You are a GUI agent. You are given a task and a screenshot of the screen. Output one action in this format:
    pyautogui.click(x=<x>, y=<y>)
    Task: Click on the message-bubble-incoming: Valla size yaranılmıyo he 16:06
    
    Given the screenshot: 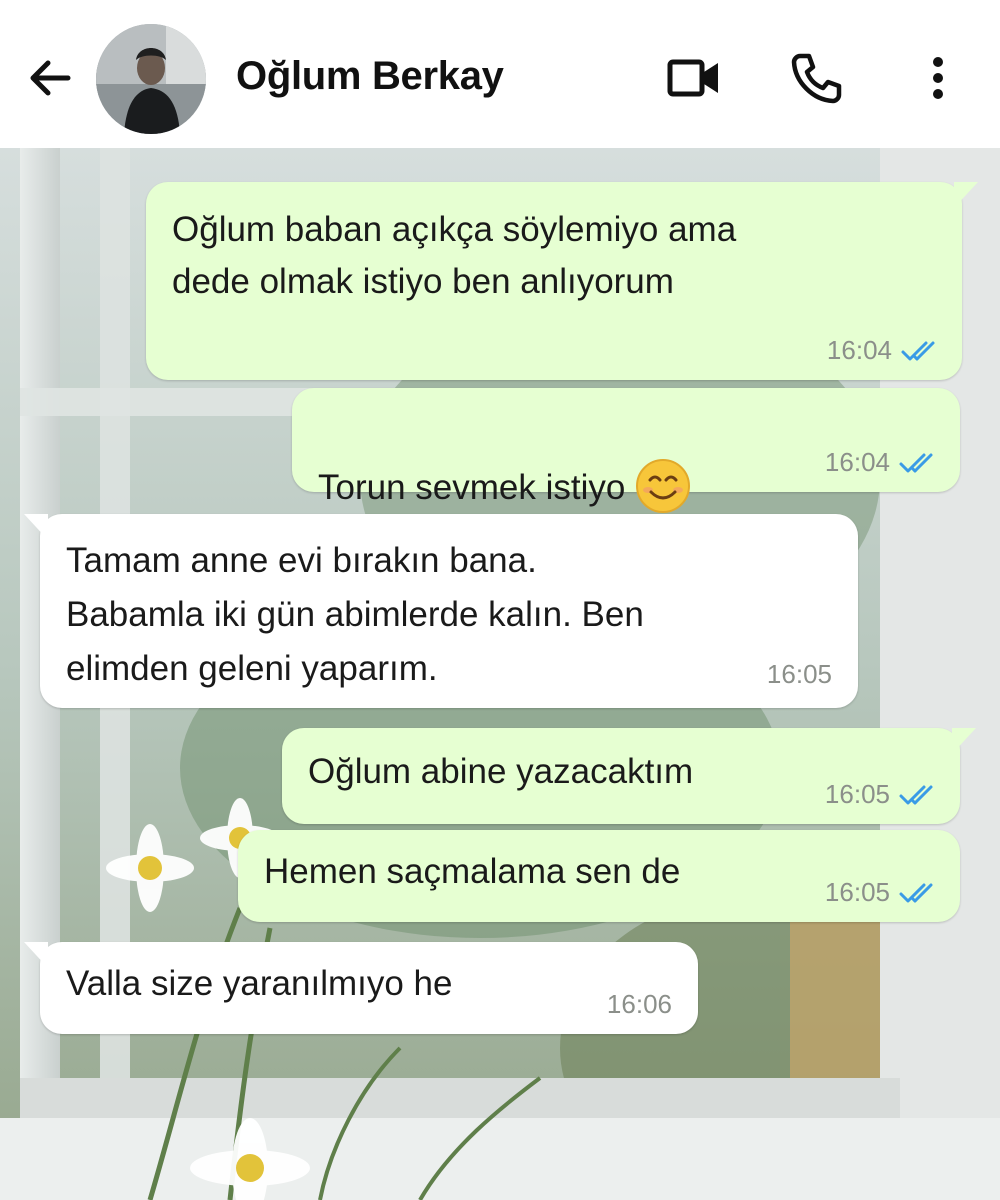 What is the action you would take?
    pyautogui.click(x=361, y=988)
    